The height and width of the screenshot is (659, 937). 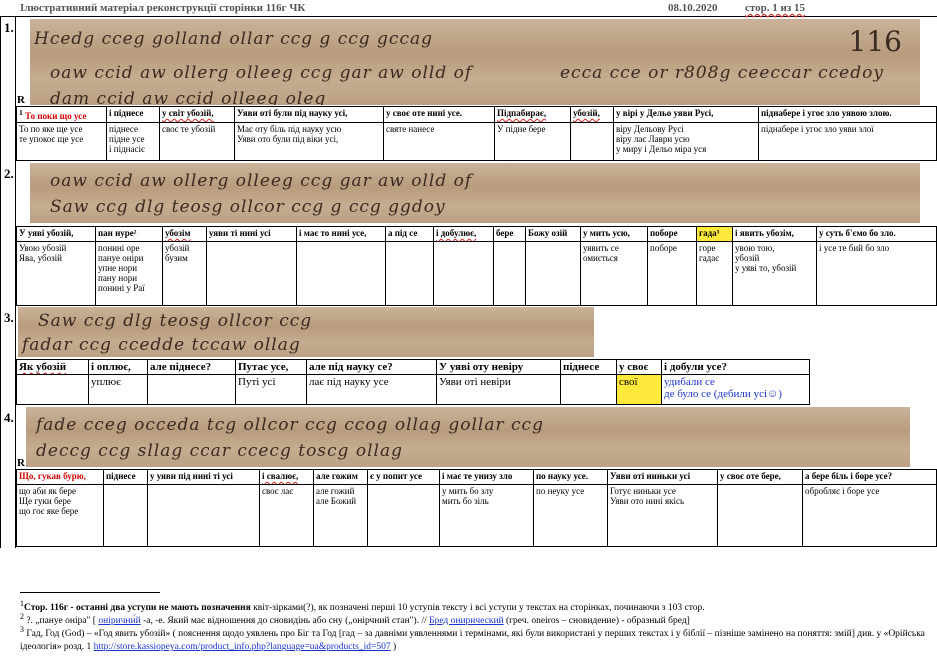 What do you see at coordinates (188, 97) in the screenshot?
I see `manuscript-line: dam ccid aw ccid olleeg oleg` at bounding box center [188, 97].